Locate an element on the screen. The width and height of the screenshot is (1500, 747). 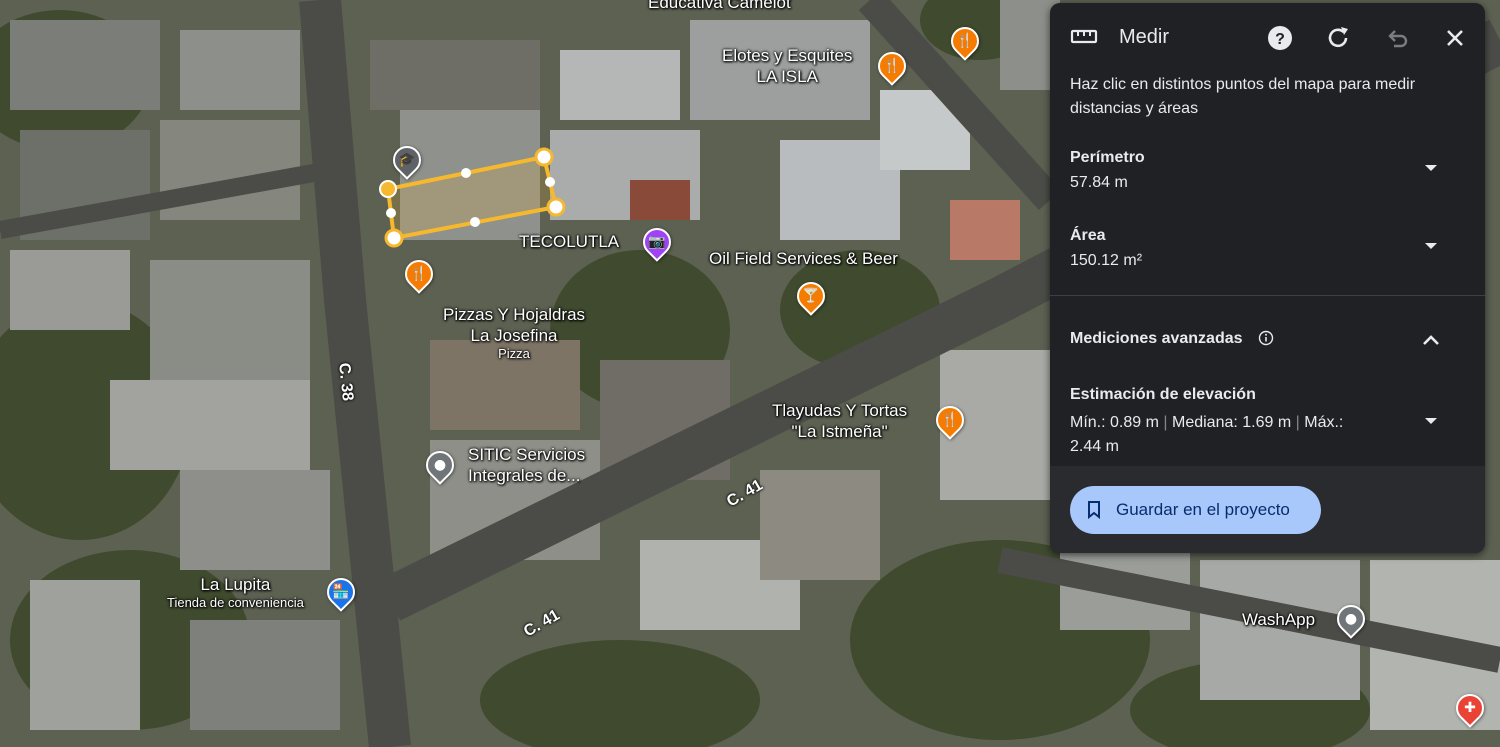
place-category: Pizza is located at coordinates (514, 353).